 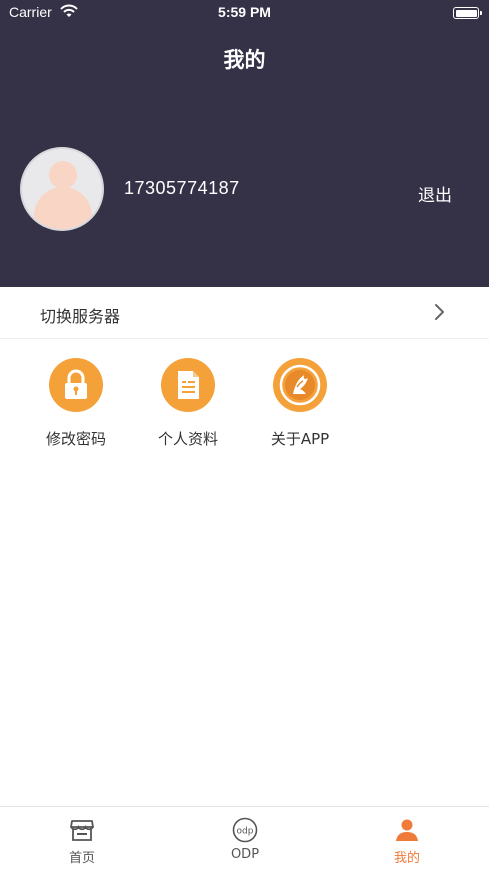 I want to click on status-bar: Carrier 5:59 PM, so click(x=244, y=13).